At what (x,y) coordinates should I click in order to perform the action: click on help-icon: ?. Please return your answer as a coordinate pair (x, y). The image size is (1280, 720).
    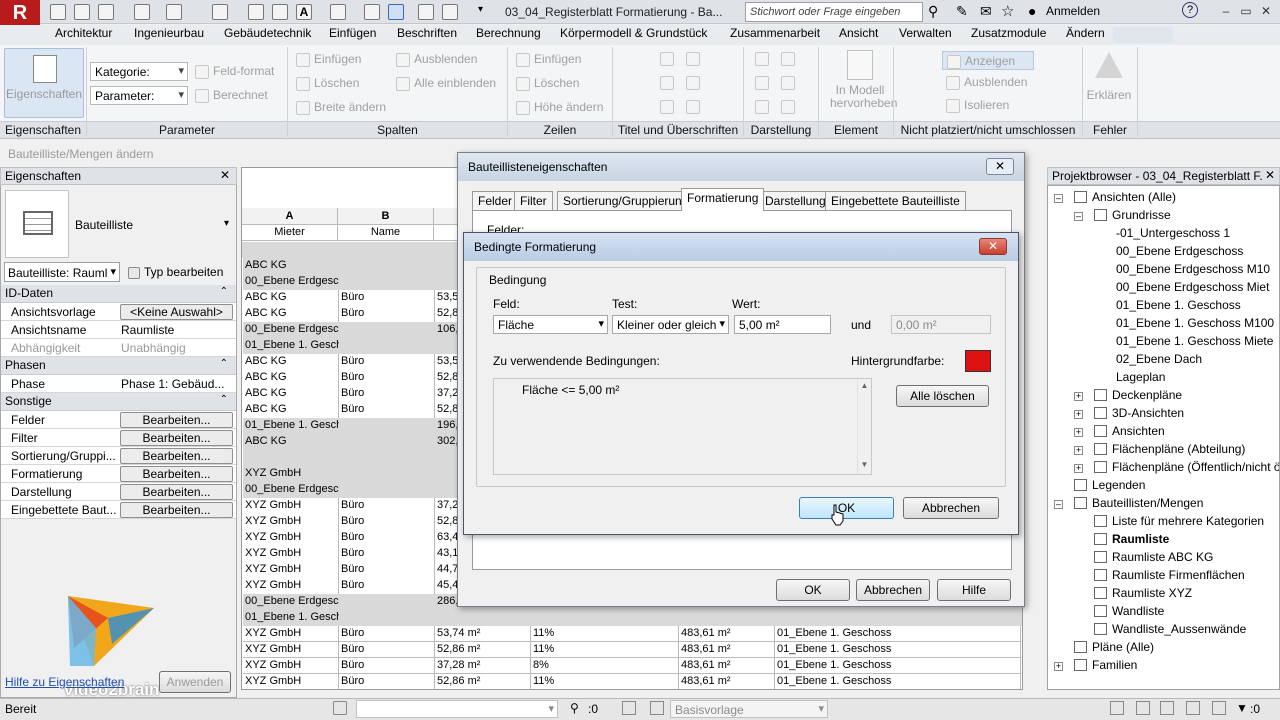
    Looking at the image, I should click on (1190, 10).